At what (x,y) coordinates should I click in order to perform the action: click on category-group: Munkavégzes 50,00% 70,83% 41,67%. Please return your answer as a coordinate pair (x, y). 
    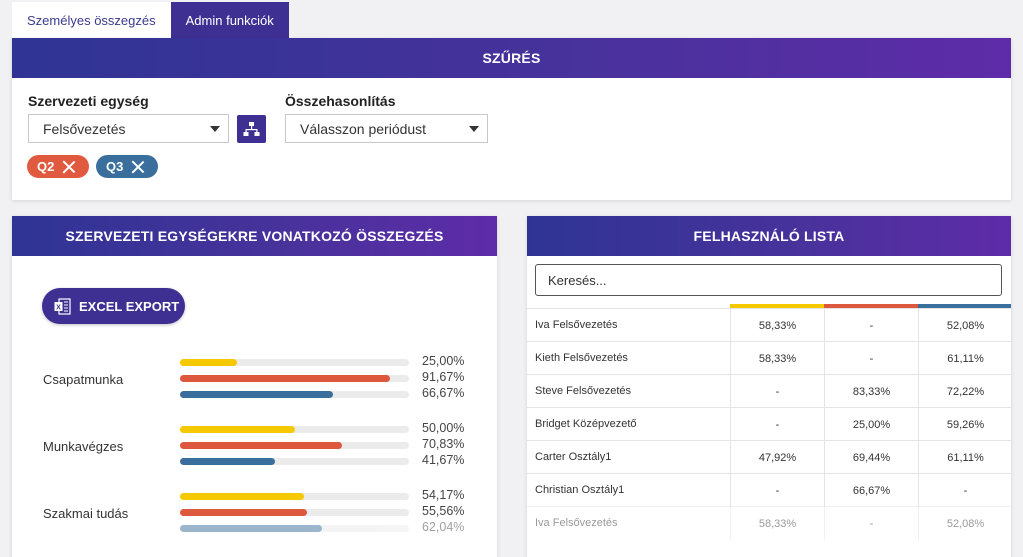
    Looking at the image, I should click on (254, 446).